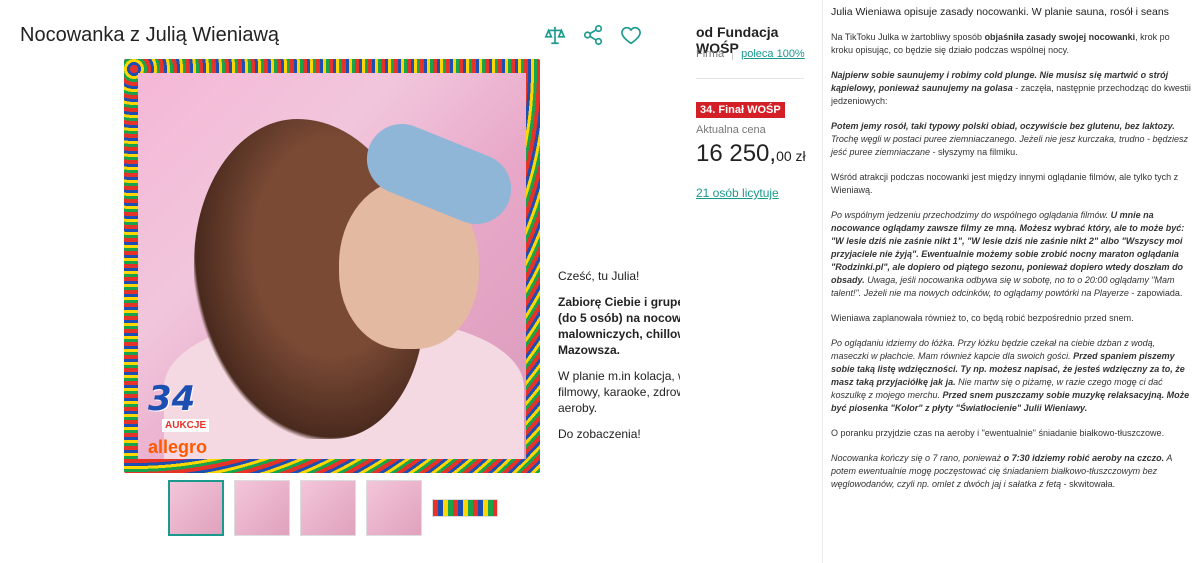  What do you see at coordinates (733, 54) in the screenshot?
I see `meta-separator` at bounding box center [733, 54].